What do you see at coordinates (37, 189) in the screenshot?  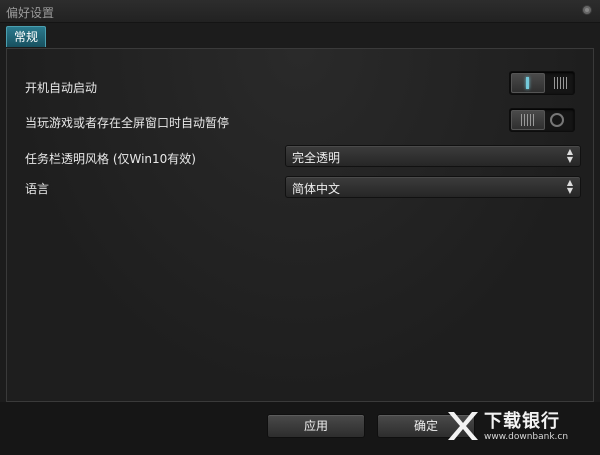 I see `language-label: 语言` at bounding box center [37, 189].